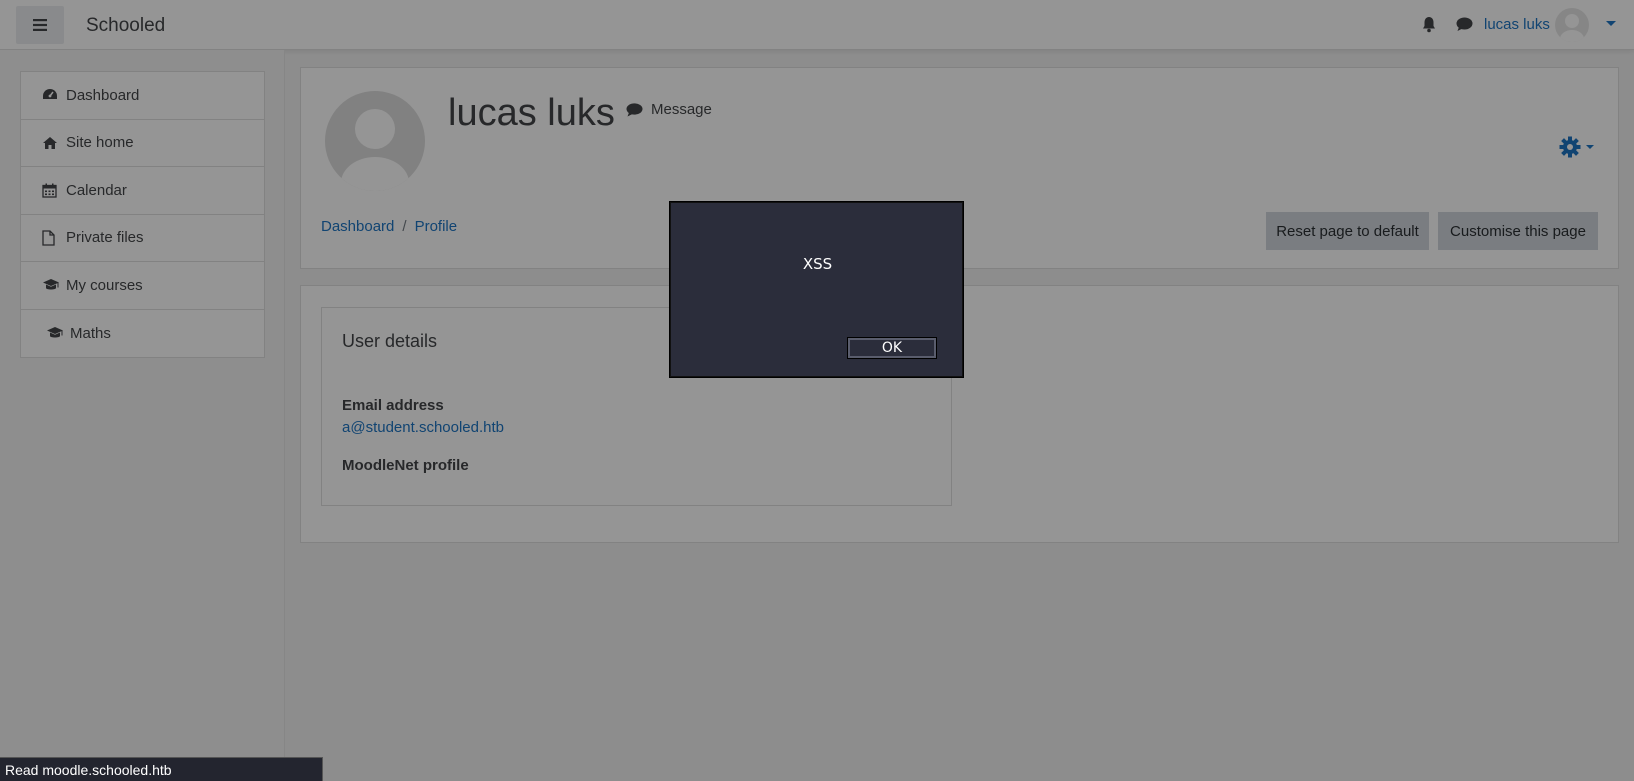 Image resolution: width=1634 pixels, height=781 pixels. Describe the element at coordinates (892, 348) in the screenshot. I see `ok-button: OK` at that location.